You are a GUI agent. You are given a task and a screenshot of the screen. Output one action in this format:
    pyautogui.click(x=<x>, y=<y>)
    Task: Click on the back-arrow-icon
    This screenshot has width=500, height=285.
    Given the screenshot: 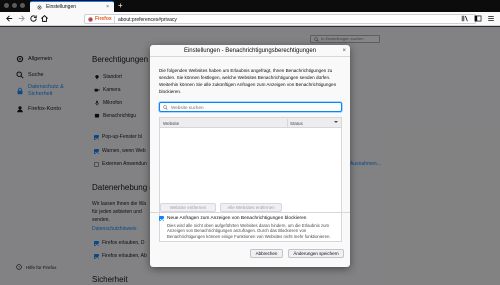 What is the action you would take?
    pyautogui.click(x=9, y=18)
    